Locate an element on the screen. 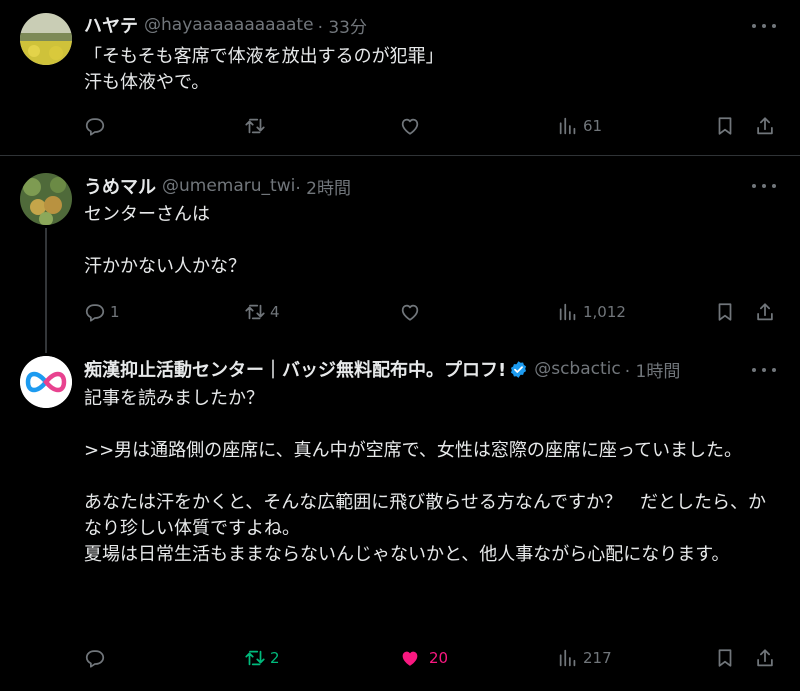 Image resolution: width=800 pixels, height=691 pixels. timestamp: · 2時間 is located at coordinates (323, 186).